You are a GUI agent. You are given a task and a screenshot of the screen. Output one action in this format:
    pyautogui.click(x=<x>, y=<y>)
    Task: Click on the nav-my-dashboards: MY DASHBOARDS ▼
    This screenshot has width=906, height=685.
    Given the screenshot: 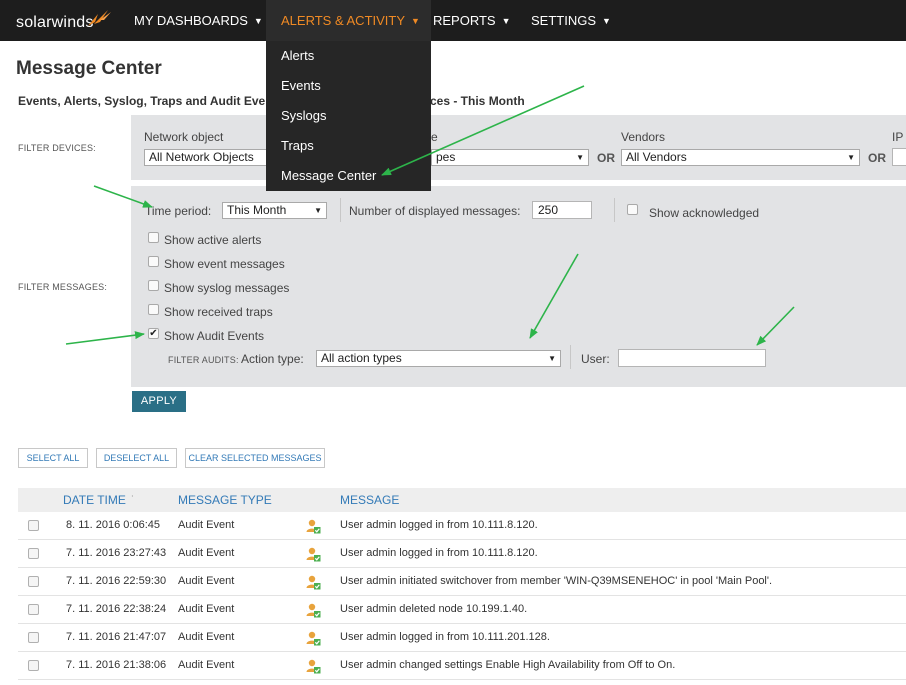 What is the action you would take?
    pyautogui.click(x=198, y=20)
    